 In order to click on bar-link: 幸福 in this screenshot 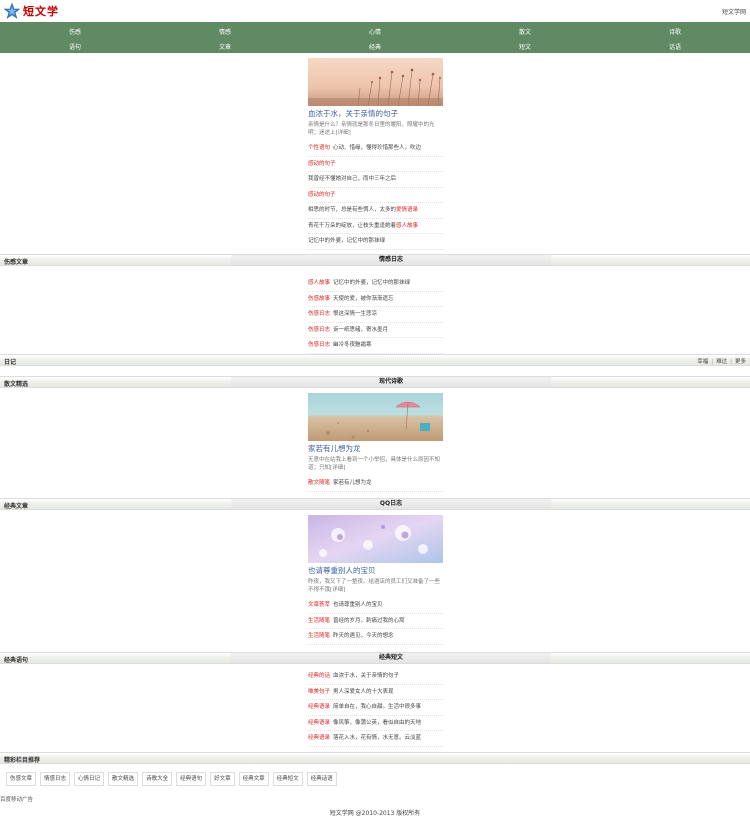, I will do `click(702, 362)`.